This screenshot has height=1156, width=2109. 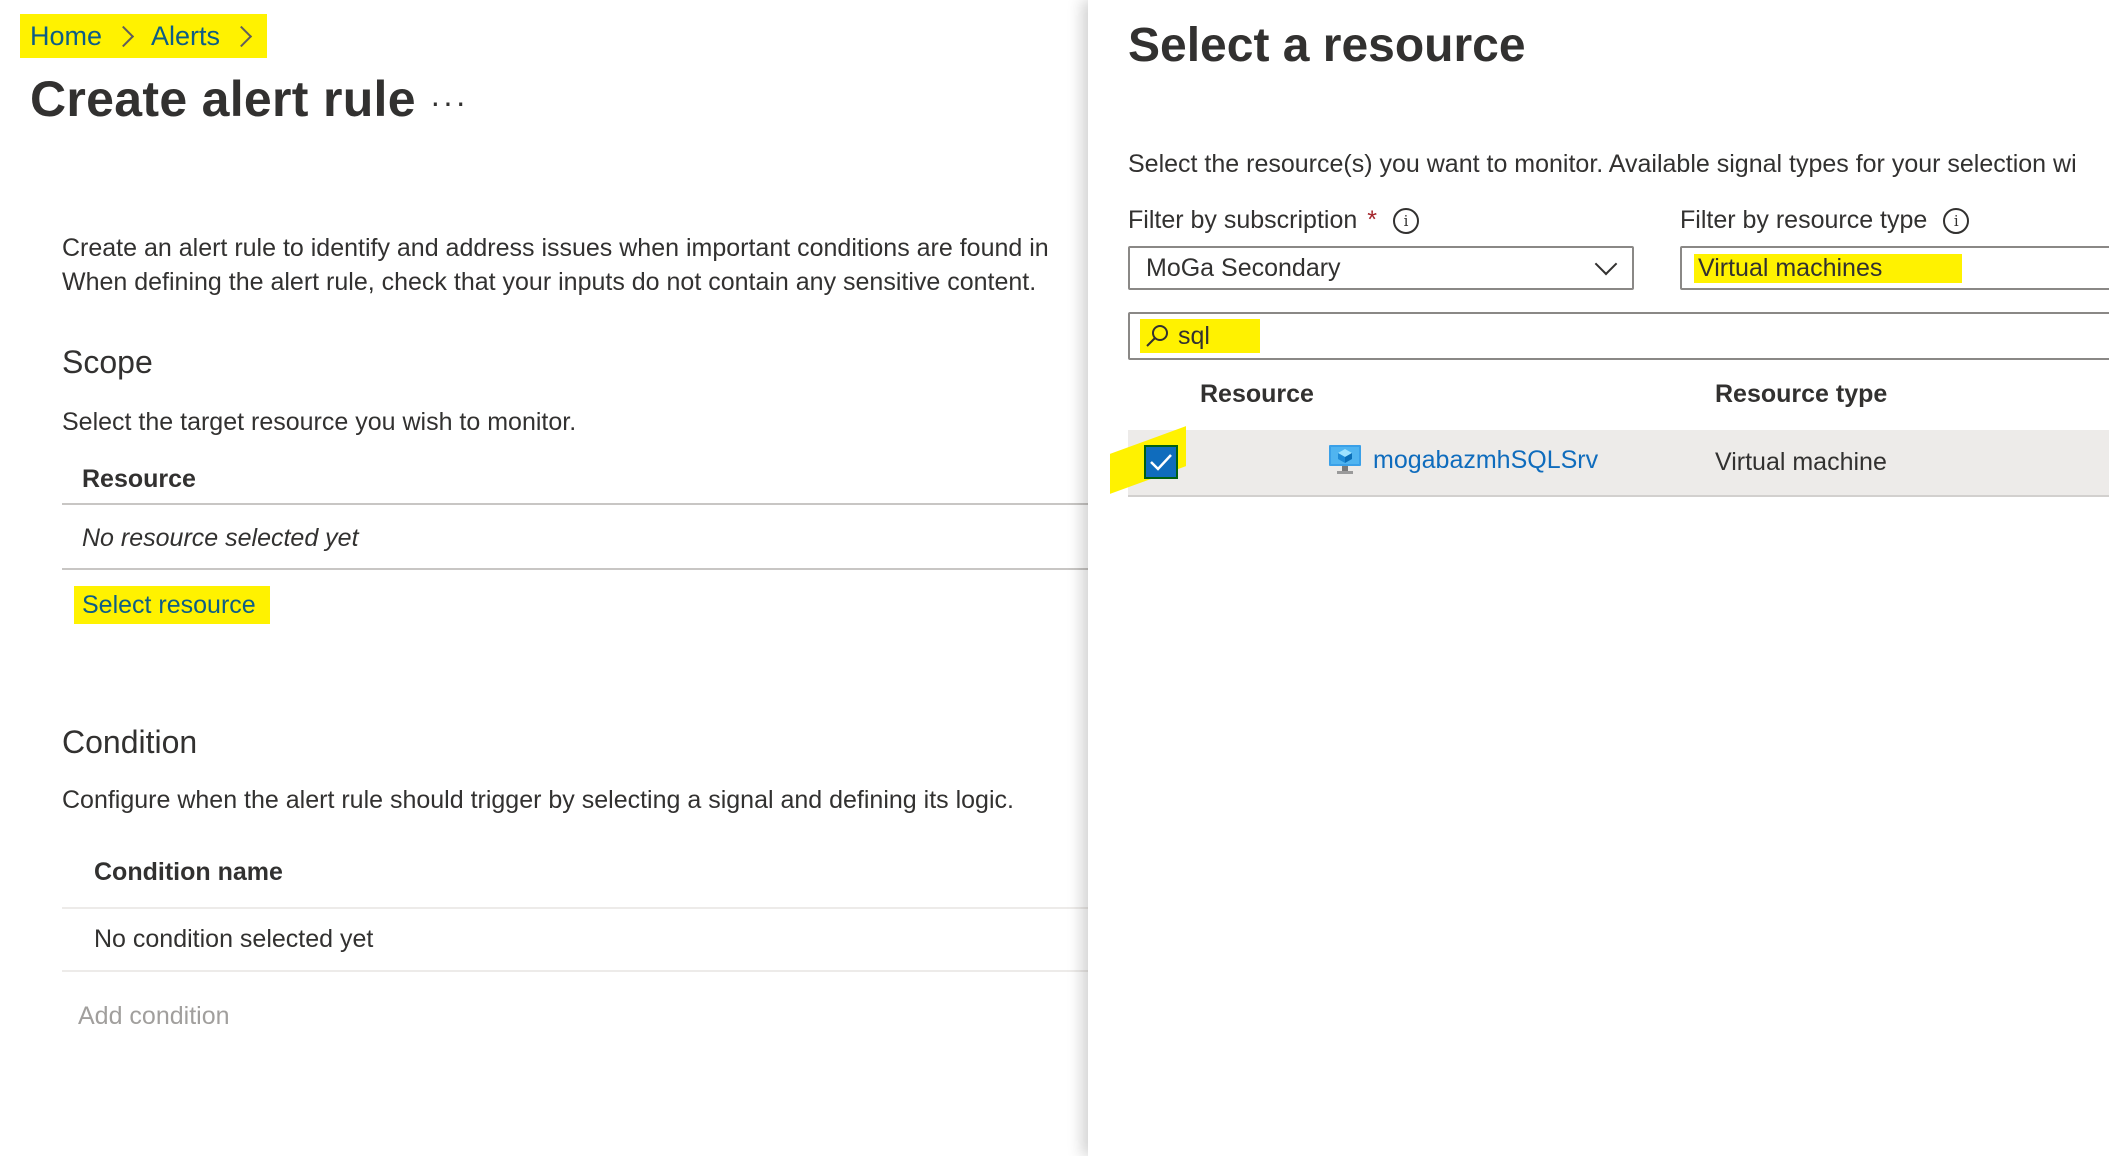 I want to click on resource-type-filter-label: Filter by resource type i, so click(x=1825, y=220).